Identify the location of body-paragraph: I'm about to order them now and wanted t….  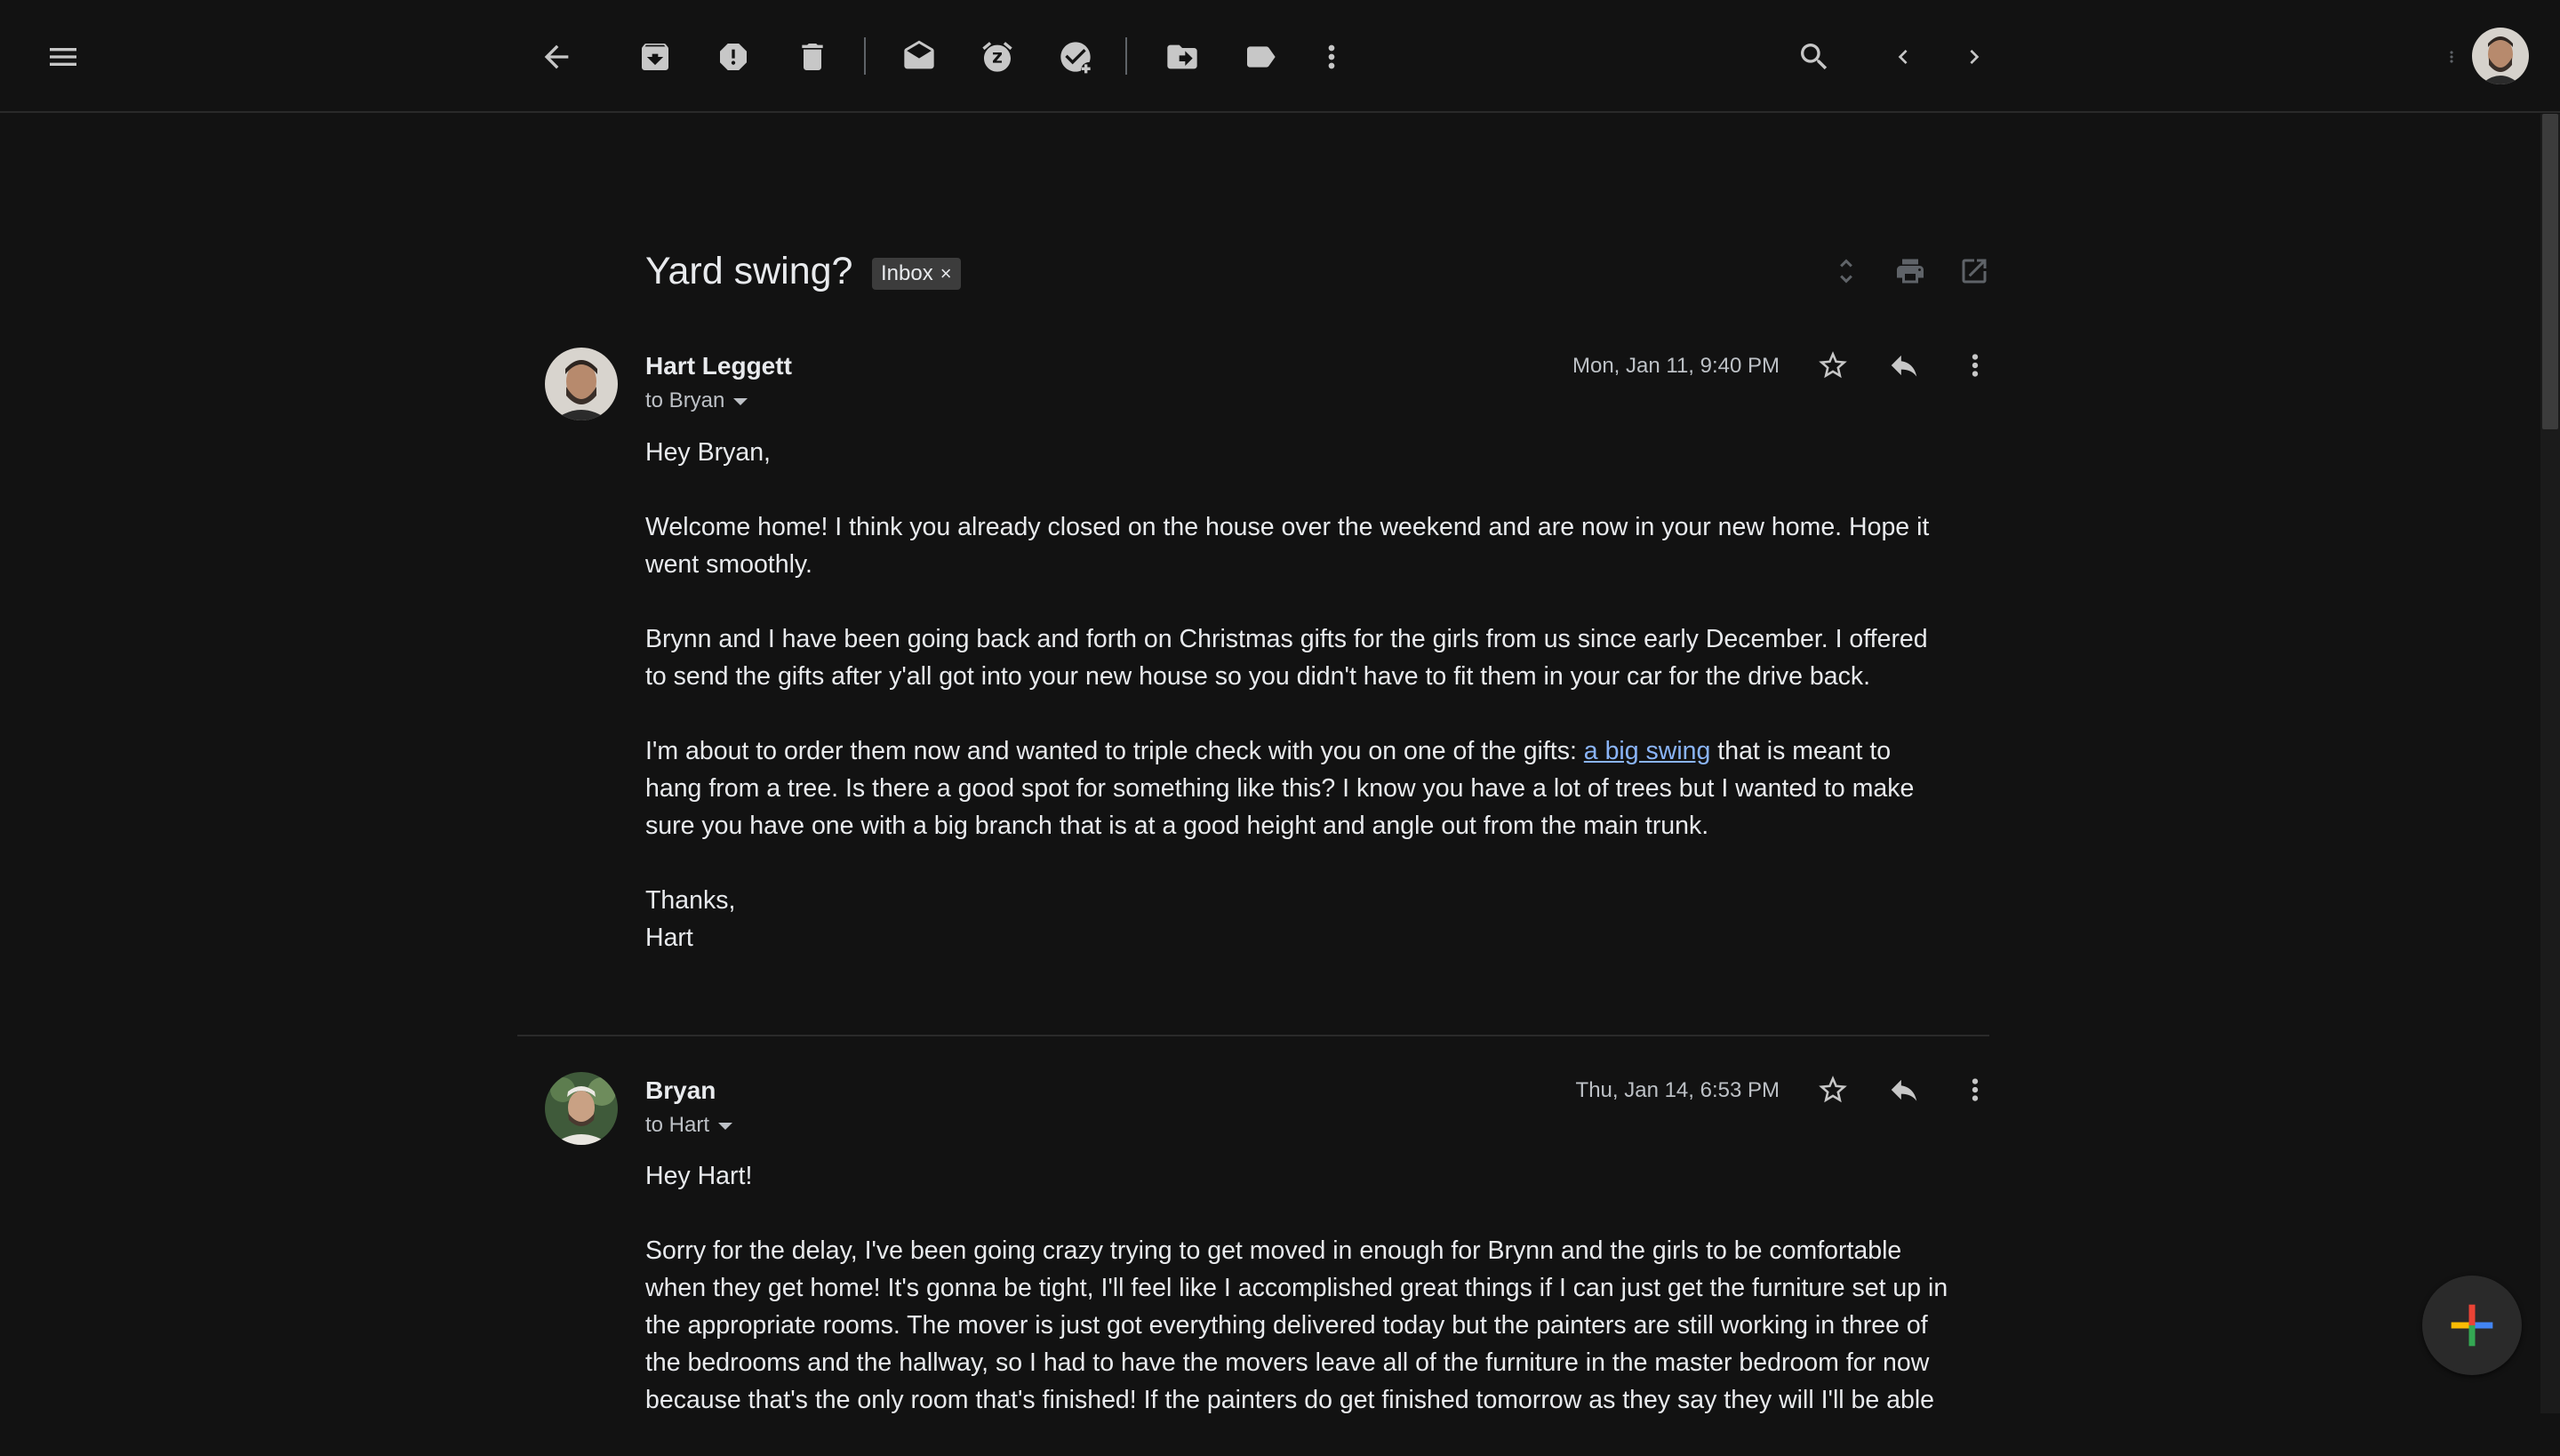
(1298, 788).